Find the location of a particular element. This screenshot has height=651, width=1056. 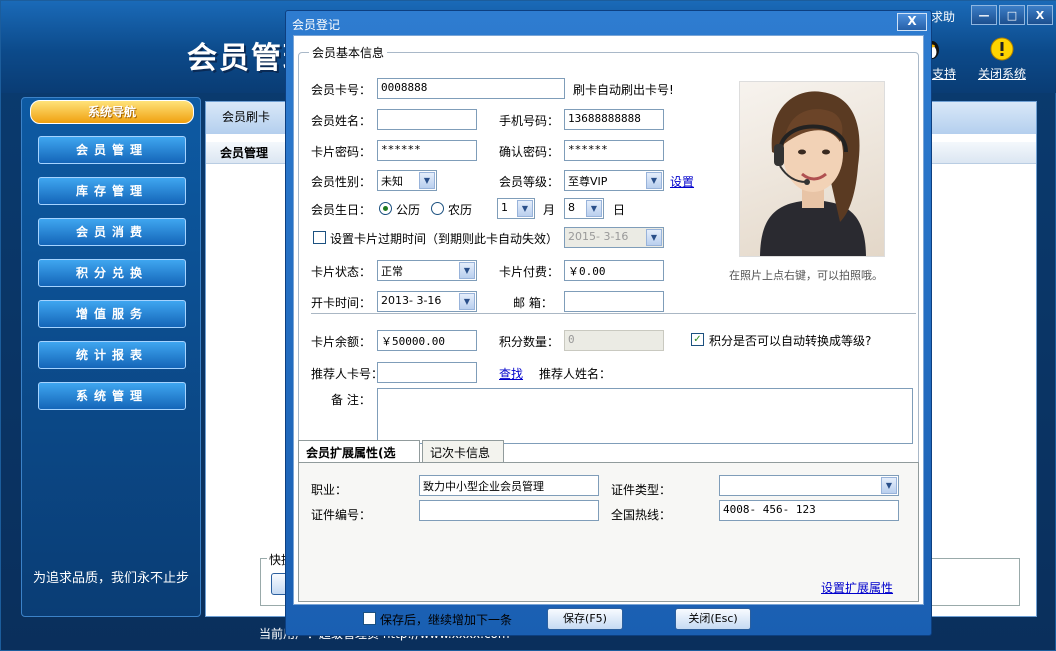

hotline-label: 全国热线： is located at coordinates (641, 515).